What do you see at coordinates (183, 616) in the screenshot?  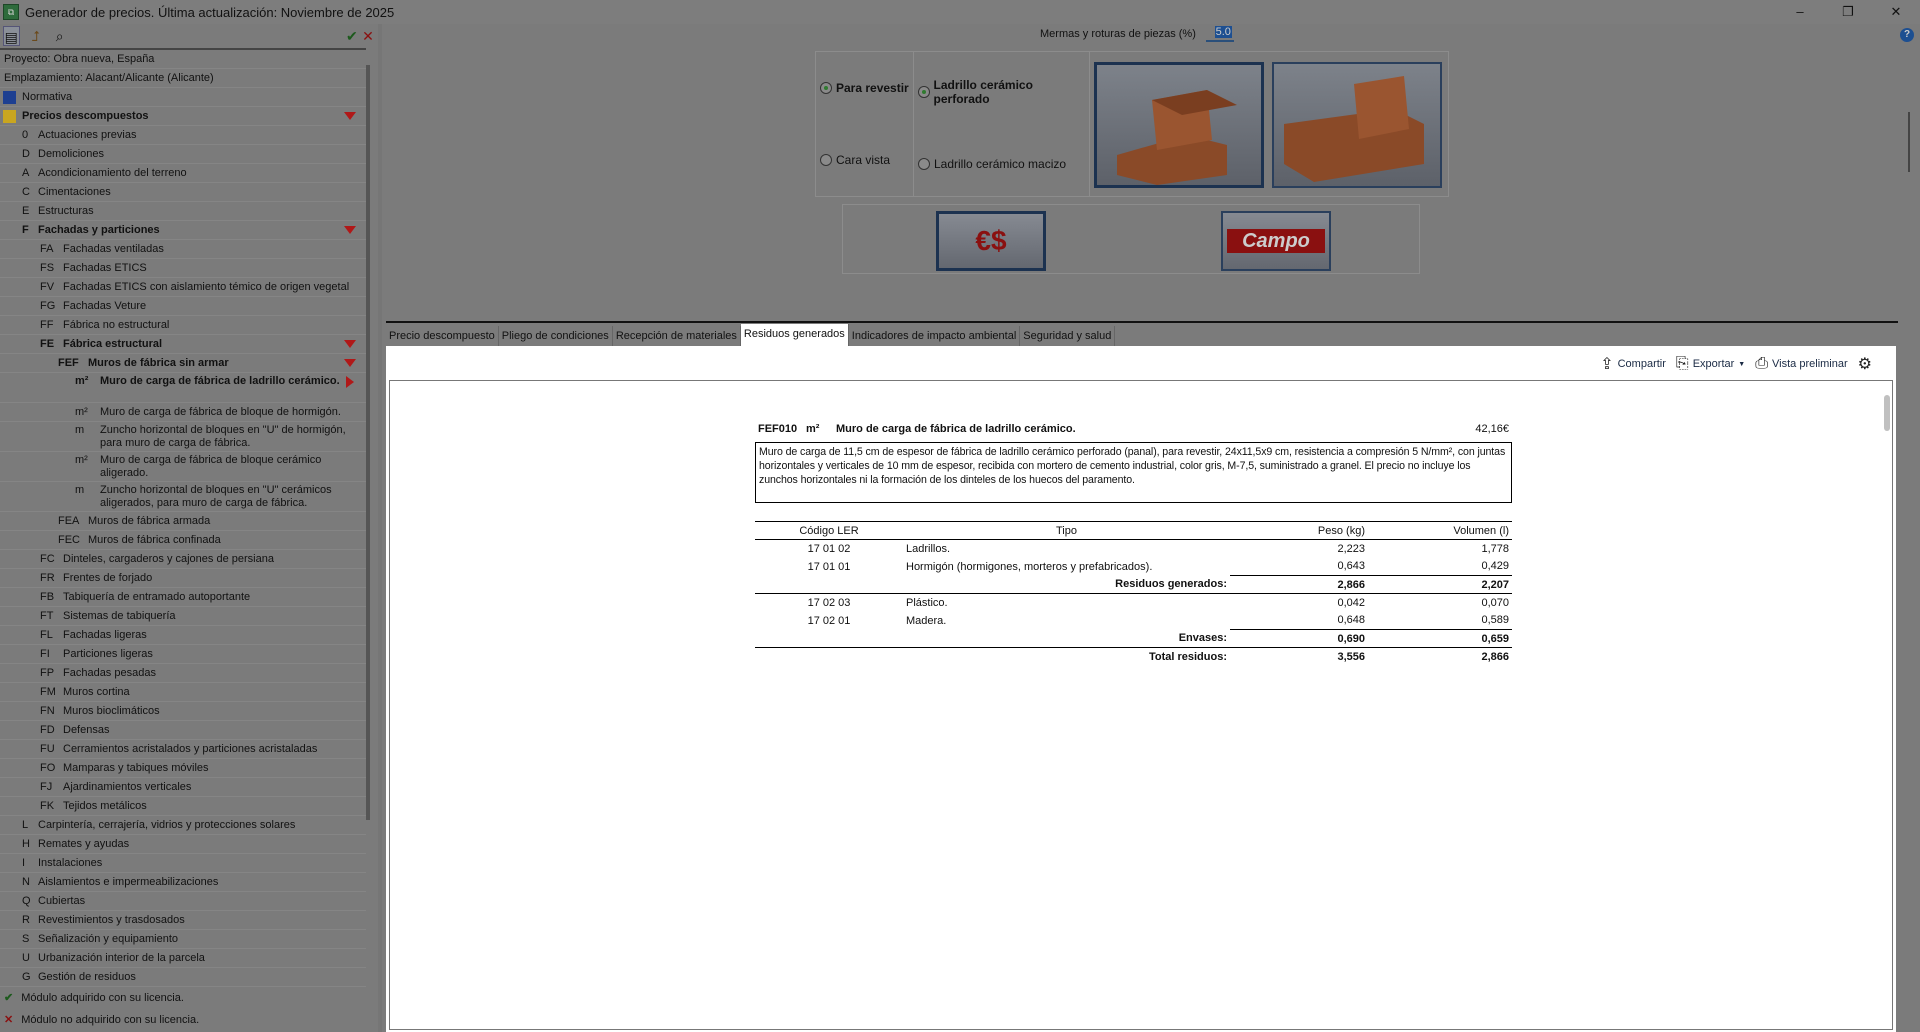 I see `tree-item: FT Sistemas de tabiquería` at bounding box center [183, 616].